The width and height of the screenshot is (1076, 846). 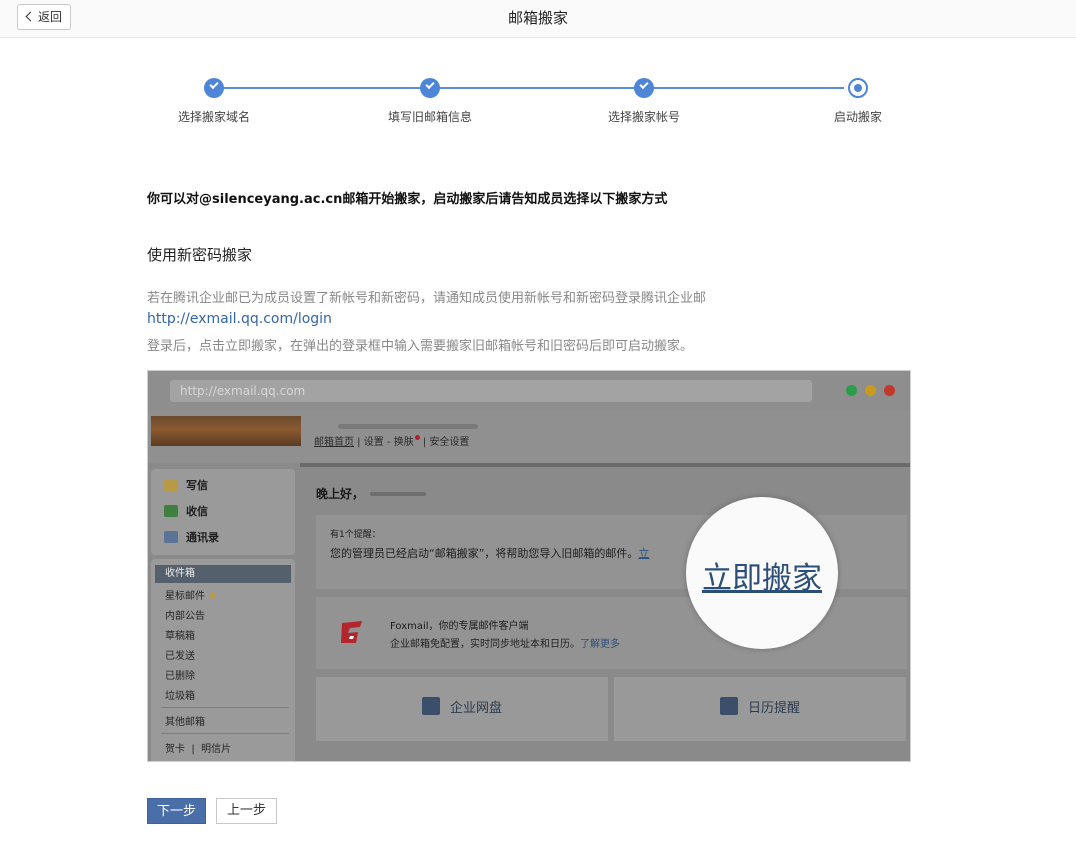 What do you see at coordinates (197, 485) in the screenshot?
I see `compose-label: 写信` at bounding box center [197, 485].